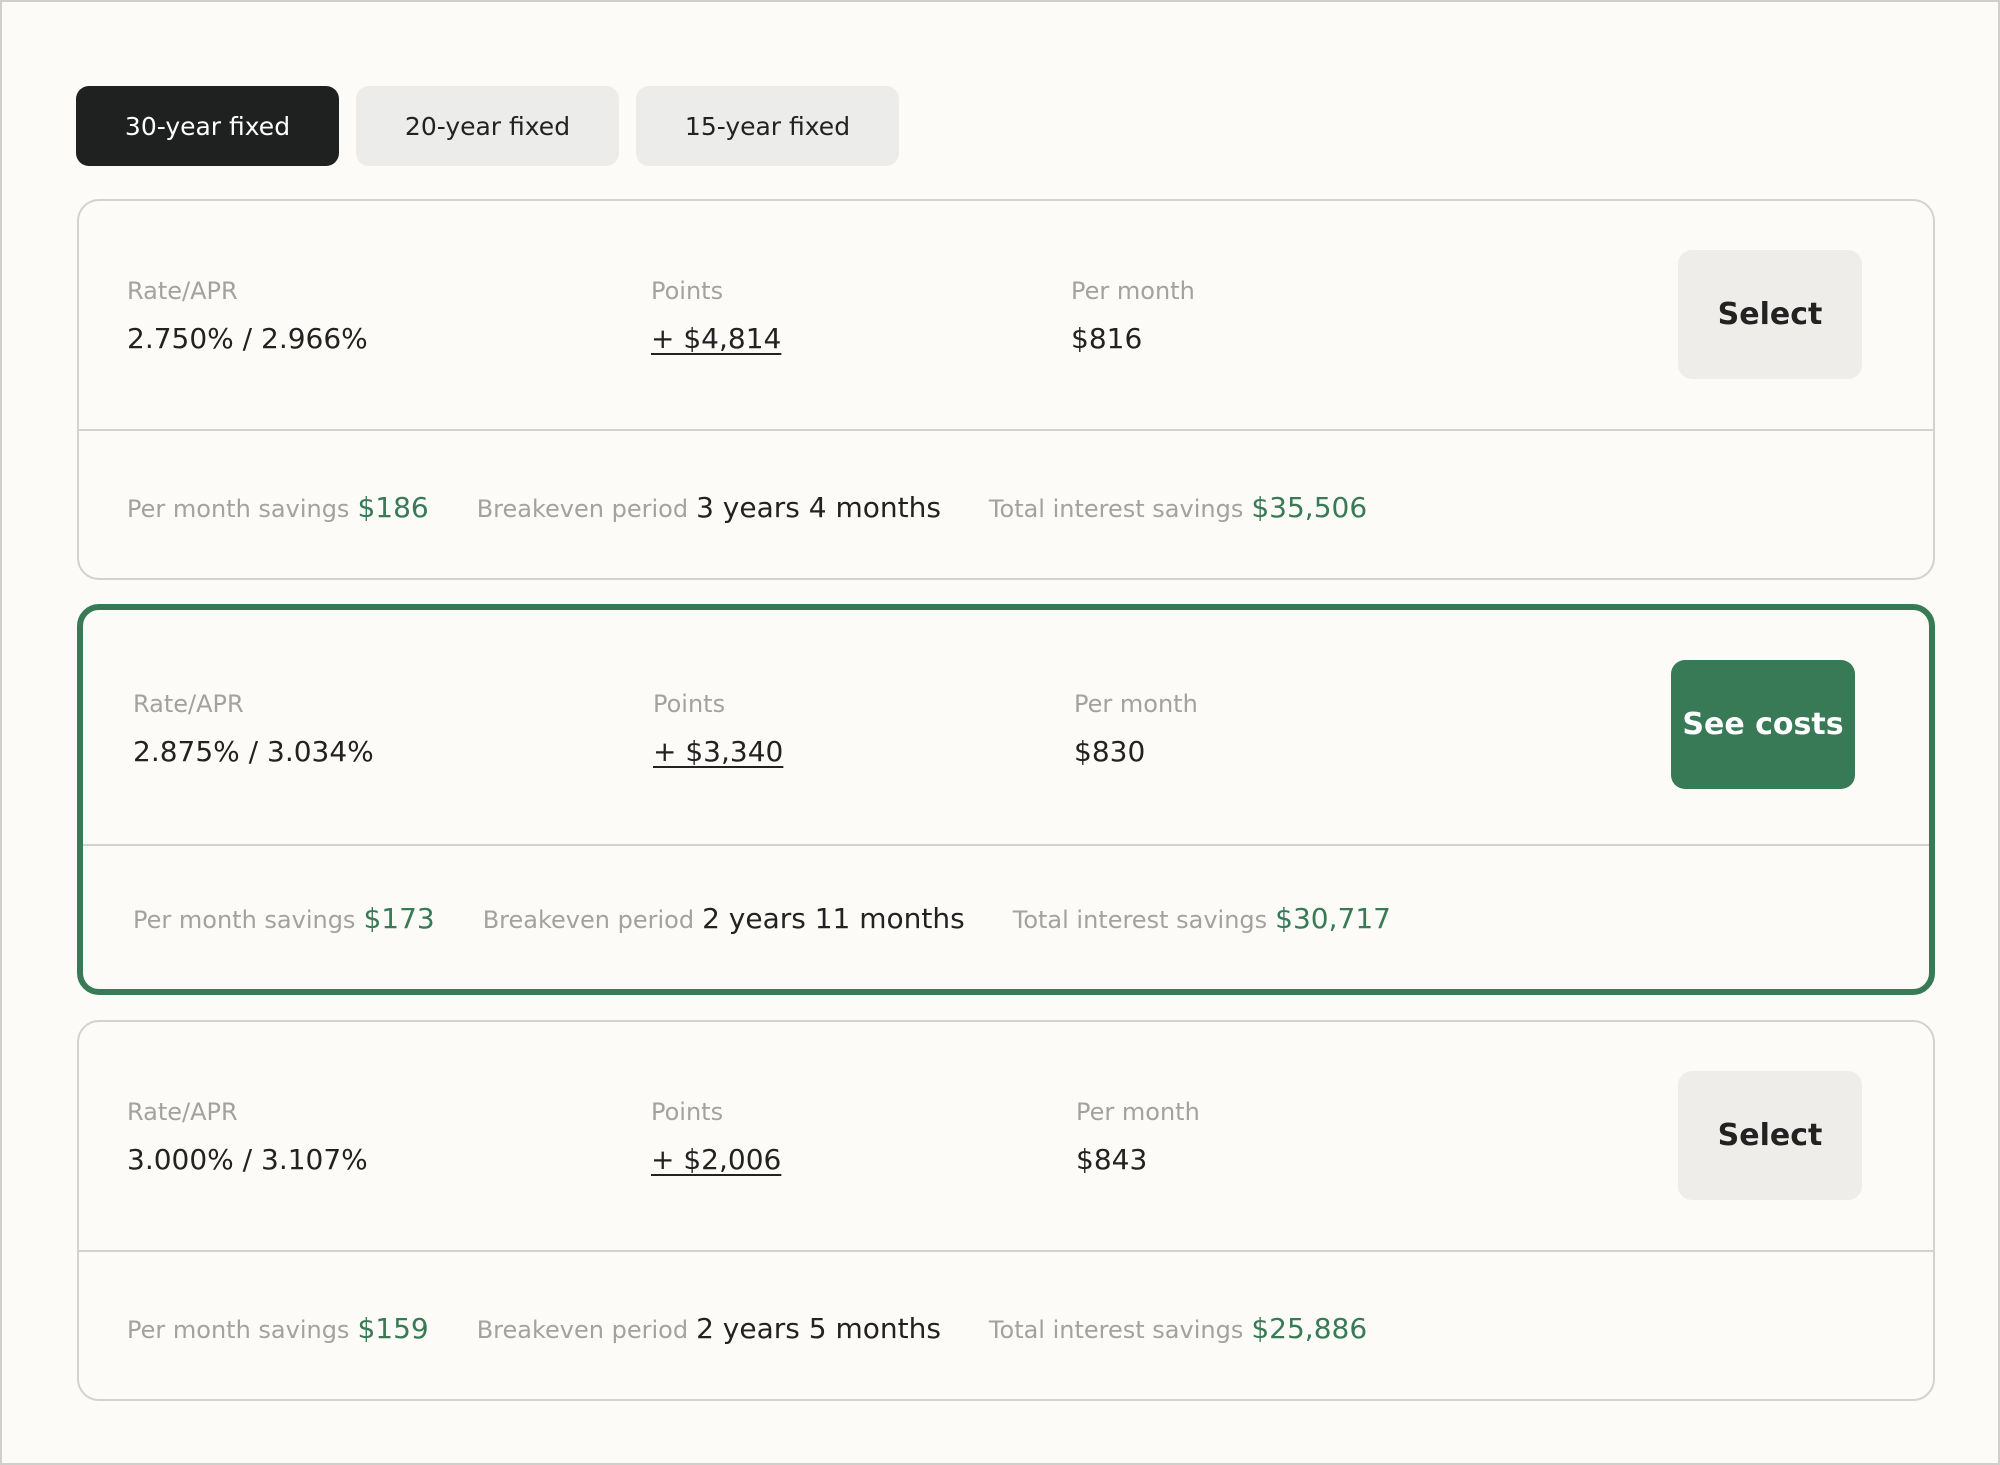 Image resolution: width=2000 pixels, height=1465 pixels. I want to click on points-link: + $4,814, so click(716, 339).